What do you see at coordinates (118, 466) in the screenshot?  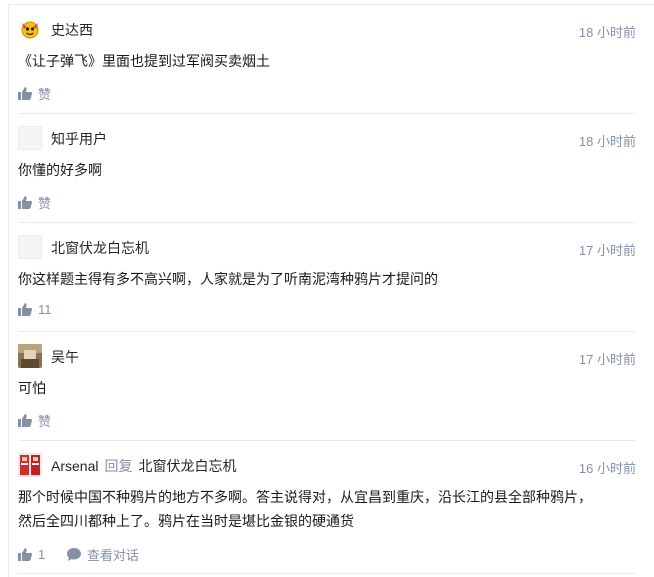 I see `reply-label: 回复` at bounding box center [118, 466].